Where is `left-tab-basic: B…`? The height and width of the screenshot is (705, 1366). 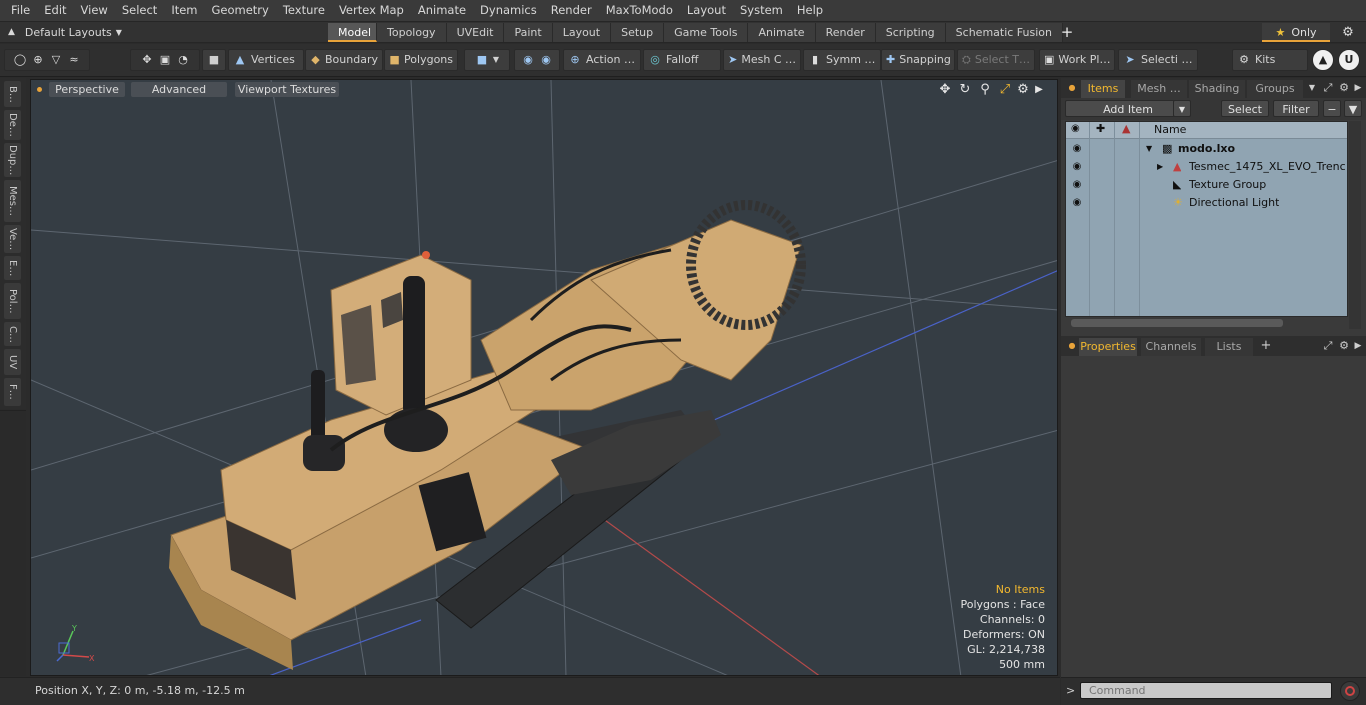 left-tab-basic: B… is located at coordinates (12, 94).